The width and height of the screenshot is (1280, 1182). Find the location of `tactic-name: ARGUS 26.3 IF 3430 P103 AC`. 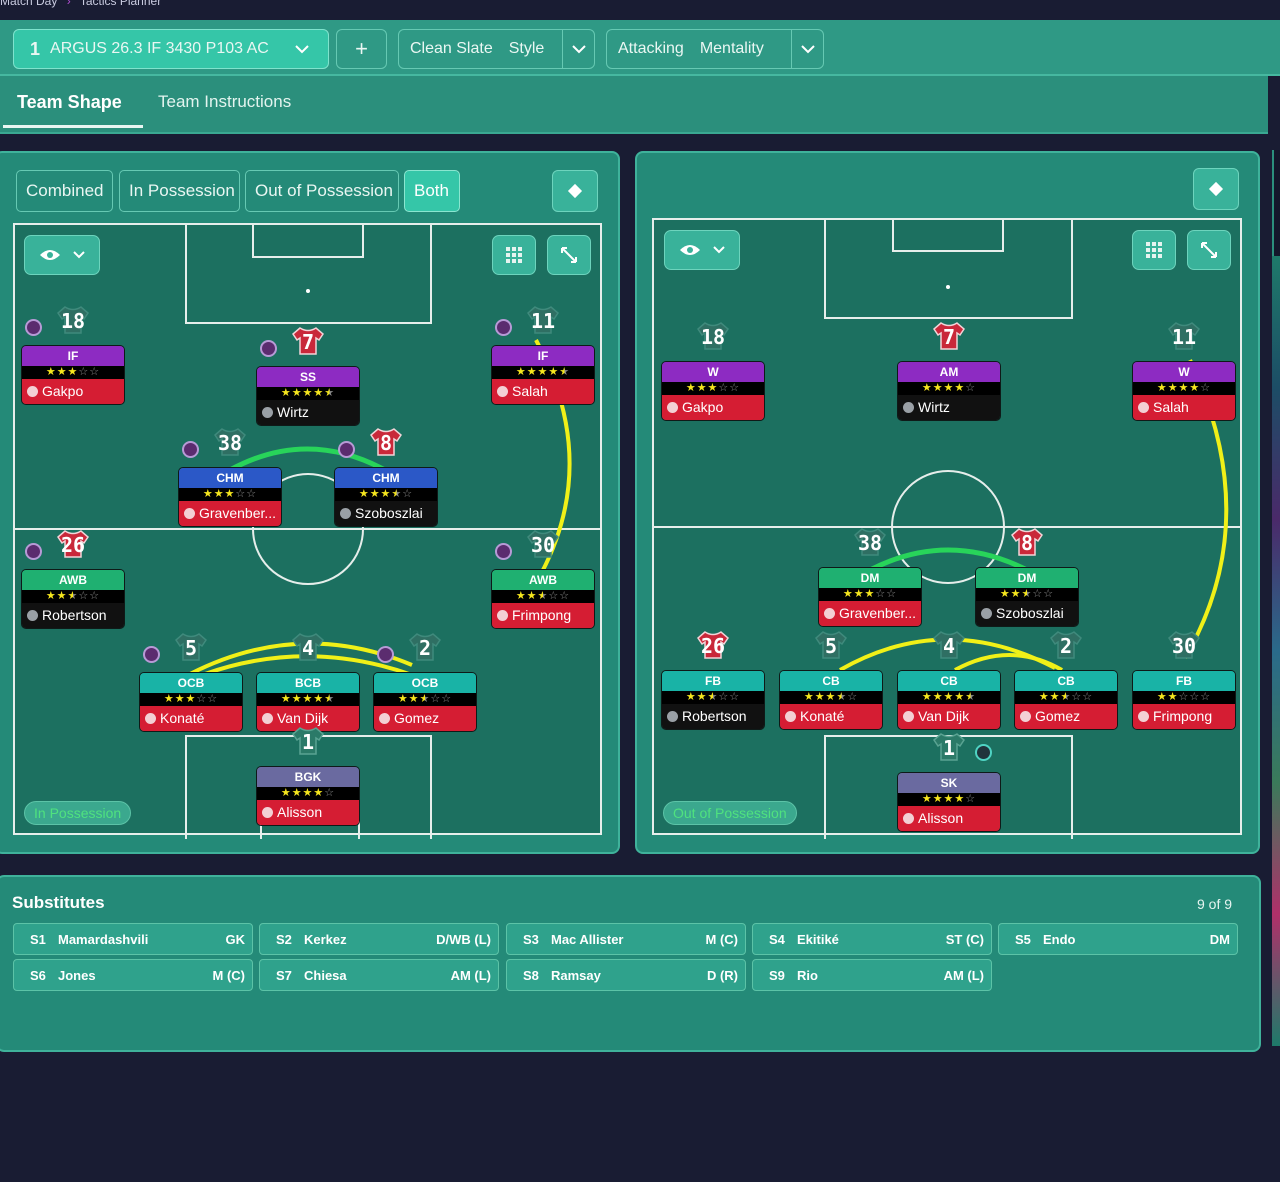

tactic-name: ARGUS 26.3 IF 3430 P103 AC is located at coordinates (159, 48).